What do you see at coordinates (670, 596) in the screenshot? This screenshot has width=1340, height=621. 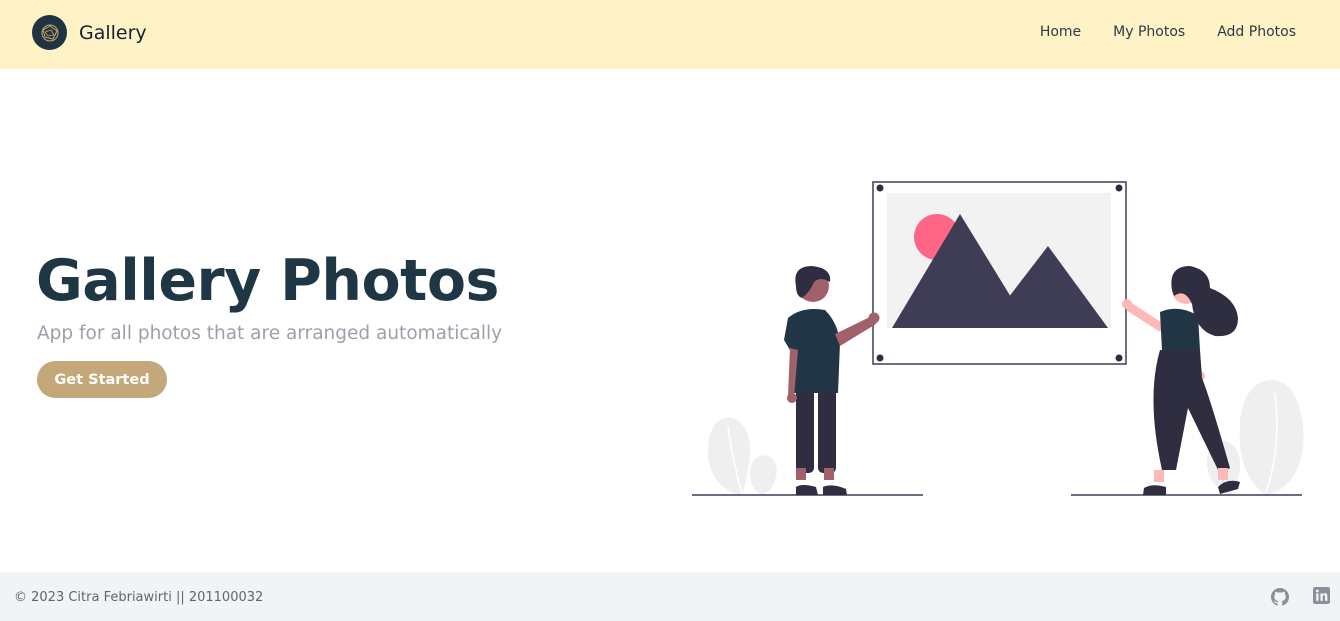 I see `footer: © 2023 Citra Febriawirti || 201100032` at bounding box center [670, 596].